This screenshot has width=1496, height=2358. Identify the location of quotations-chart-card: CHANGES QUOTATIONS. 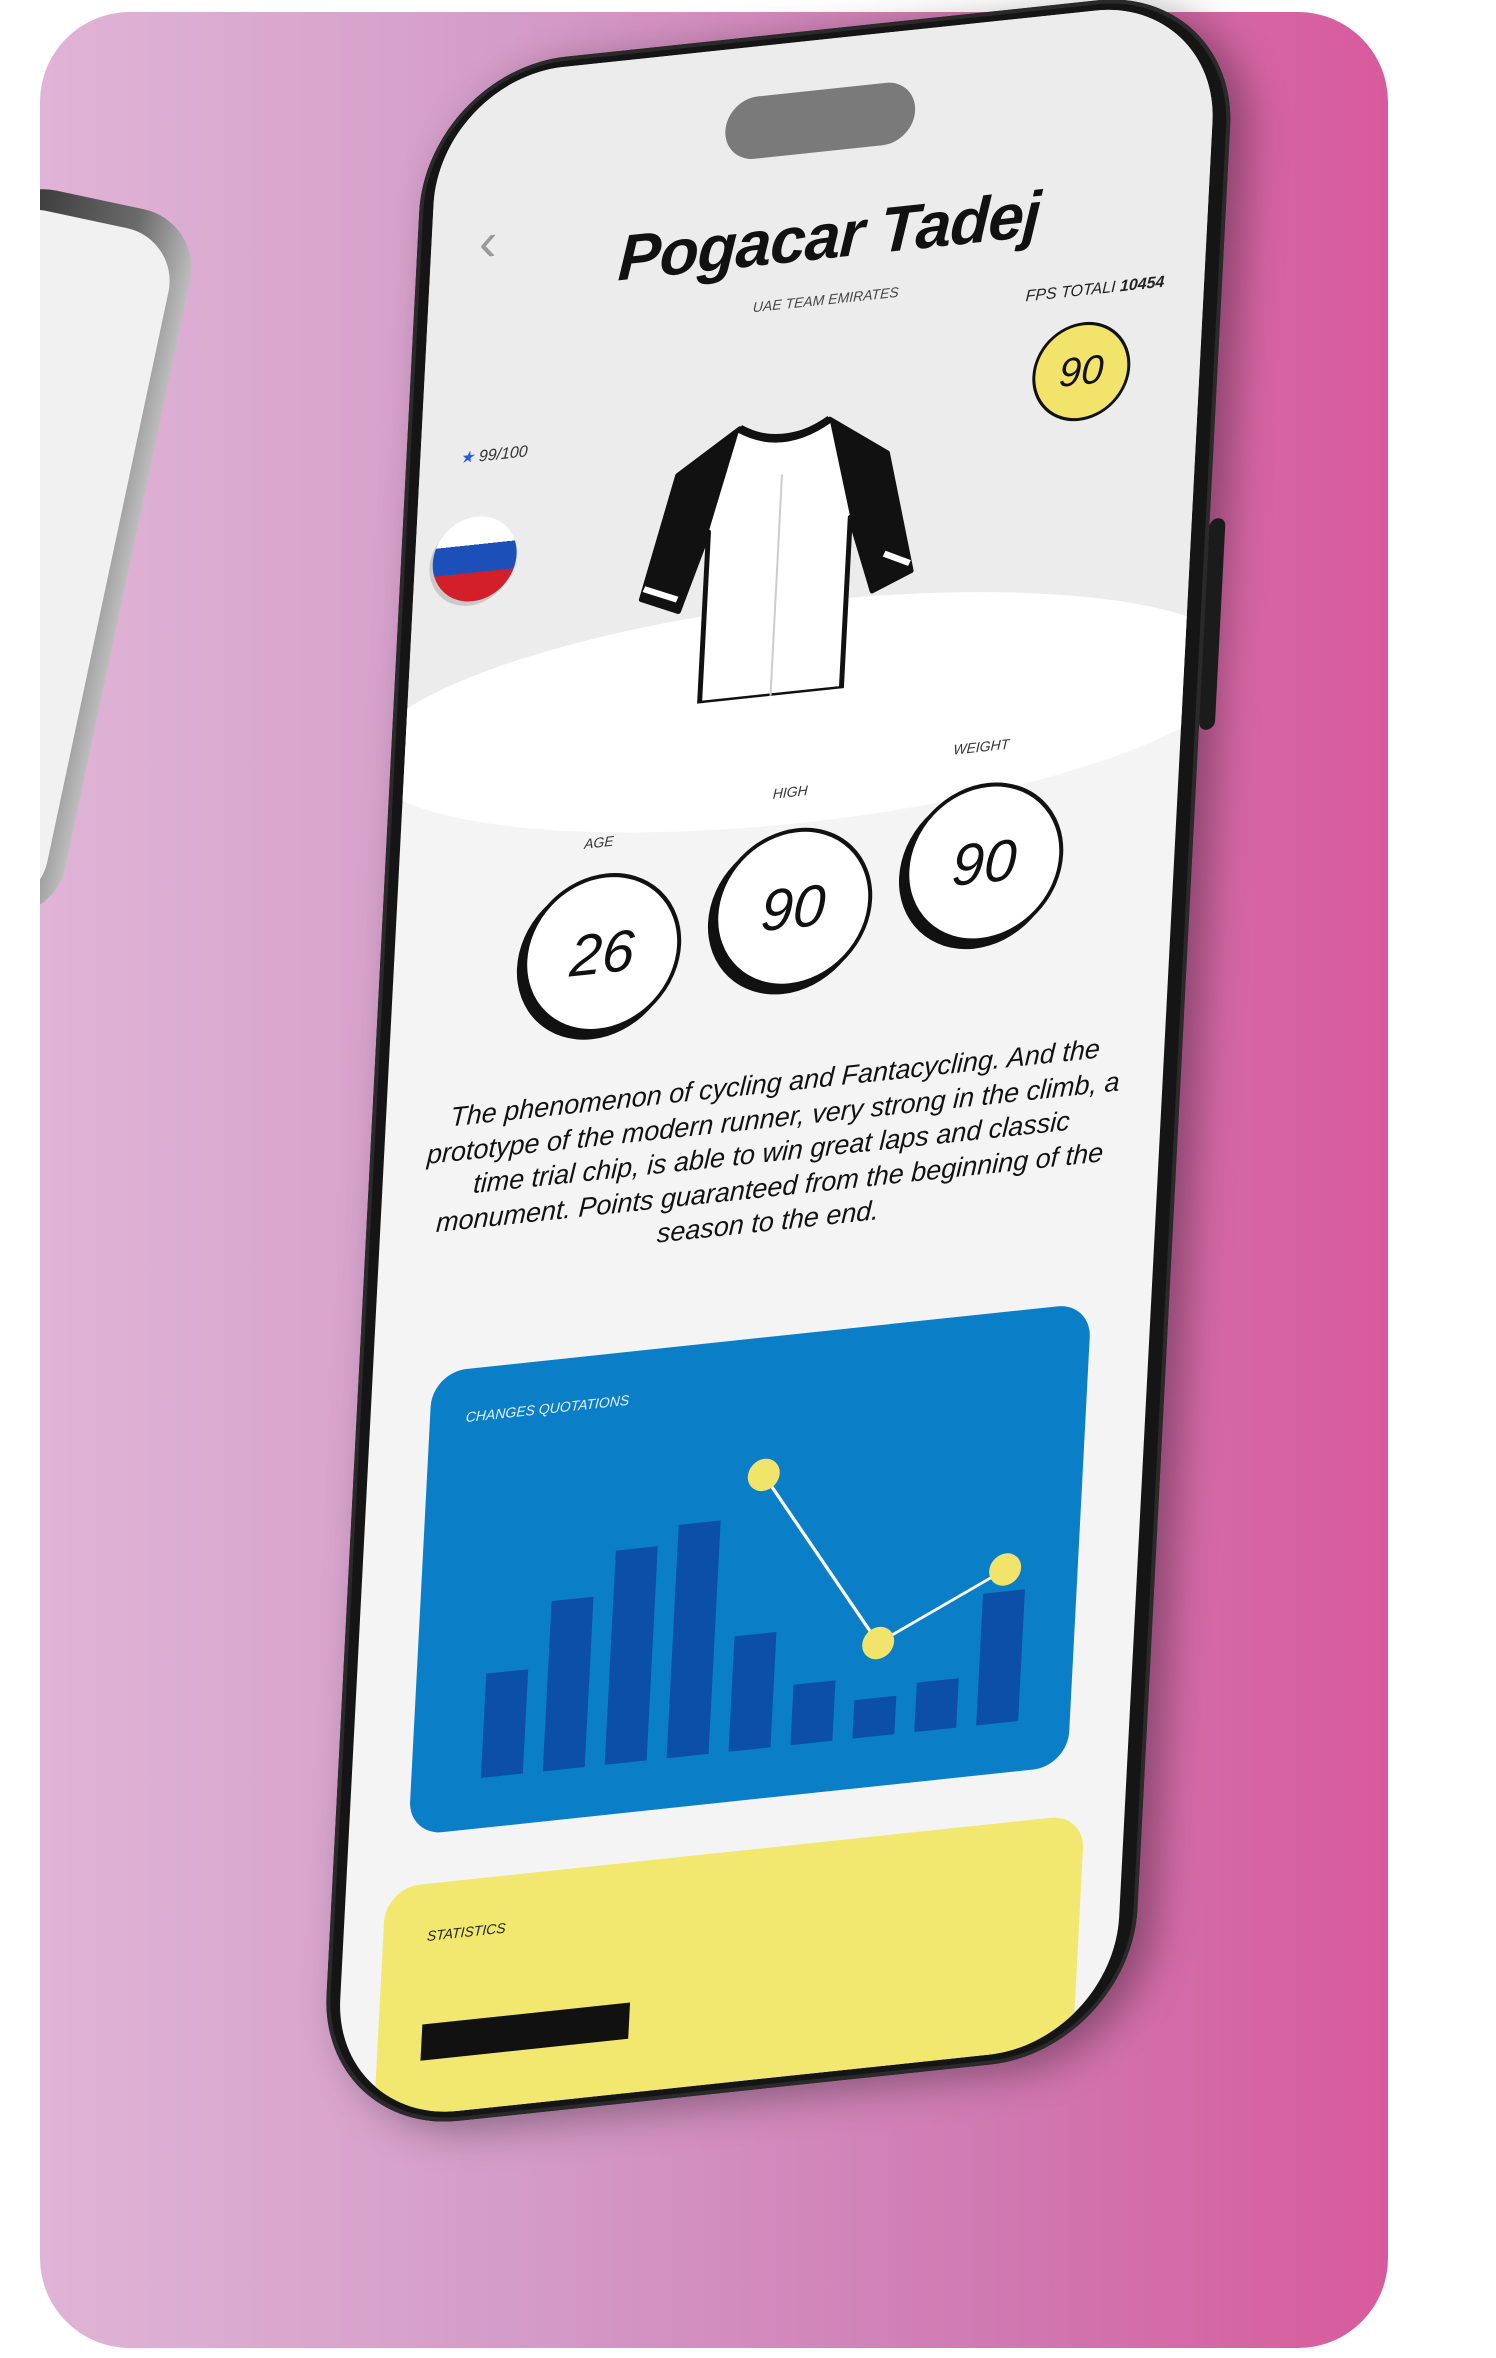
(750, 1569).